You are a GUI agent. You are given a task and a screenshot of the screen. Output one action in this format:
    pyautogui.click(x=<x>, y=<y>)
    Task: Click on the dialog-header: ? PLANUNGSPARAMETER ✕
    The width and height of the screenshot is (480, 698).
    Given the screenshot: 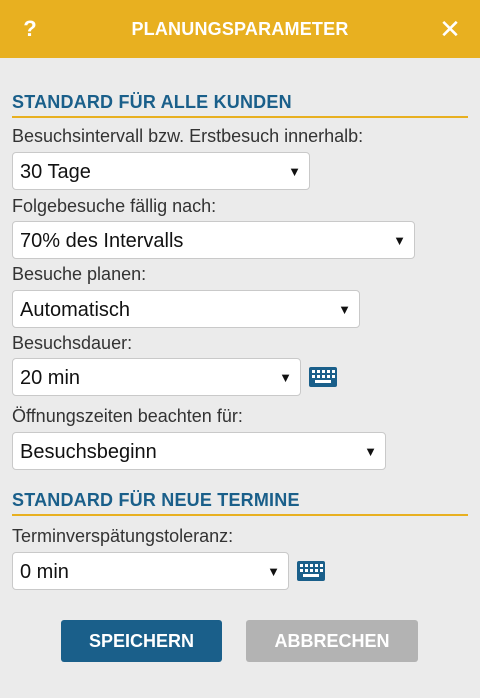 What is the action you would take?
    pyautogui.click(x=240, y=29)
    